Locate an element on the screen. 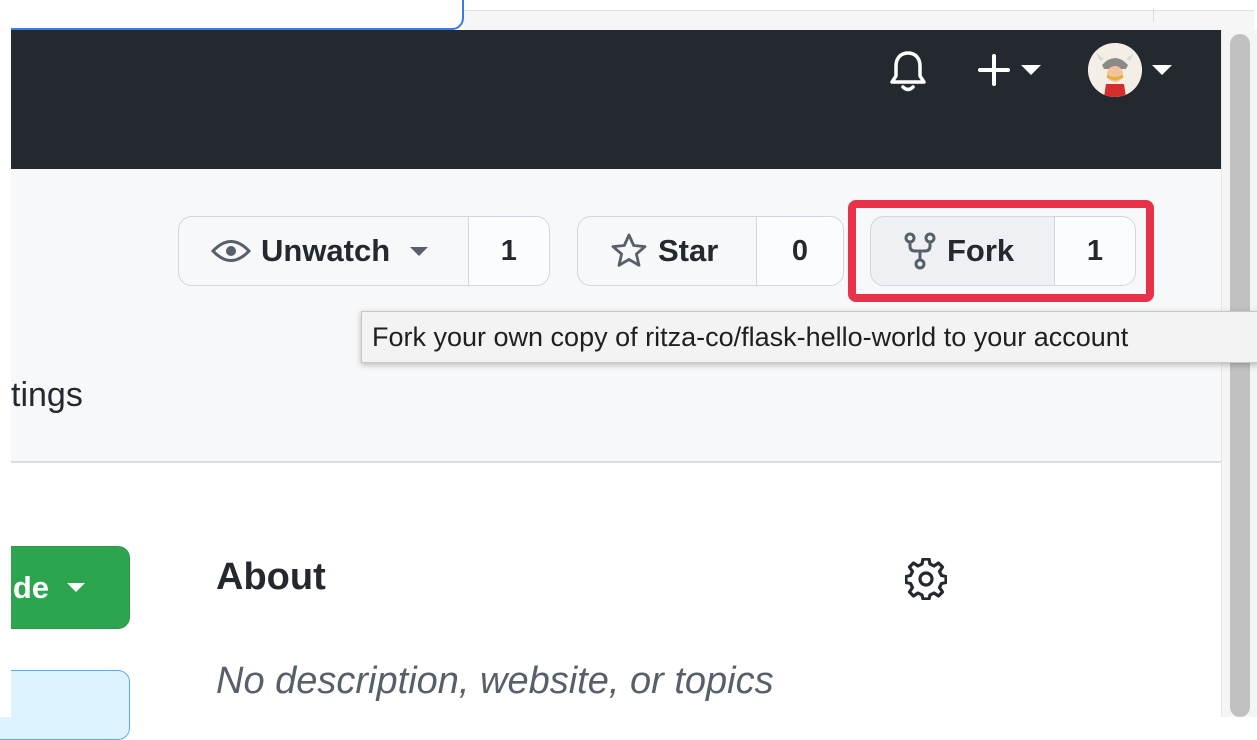  star-button-group: Star 0 is located at coordinates (710, 251).